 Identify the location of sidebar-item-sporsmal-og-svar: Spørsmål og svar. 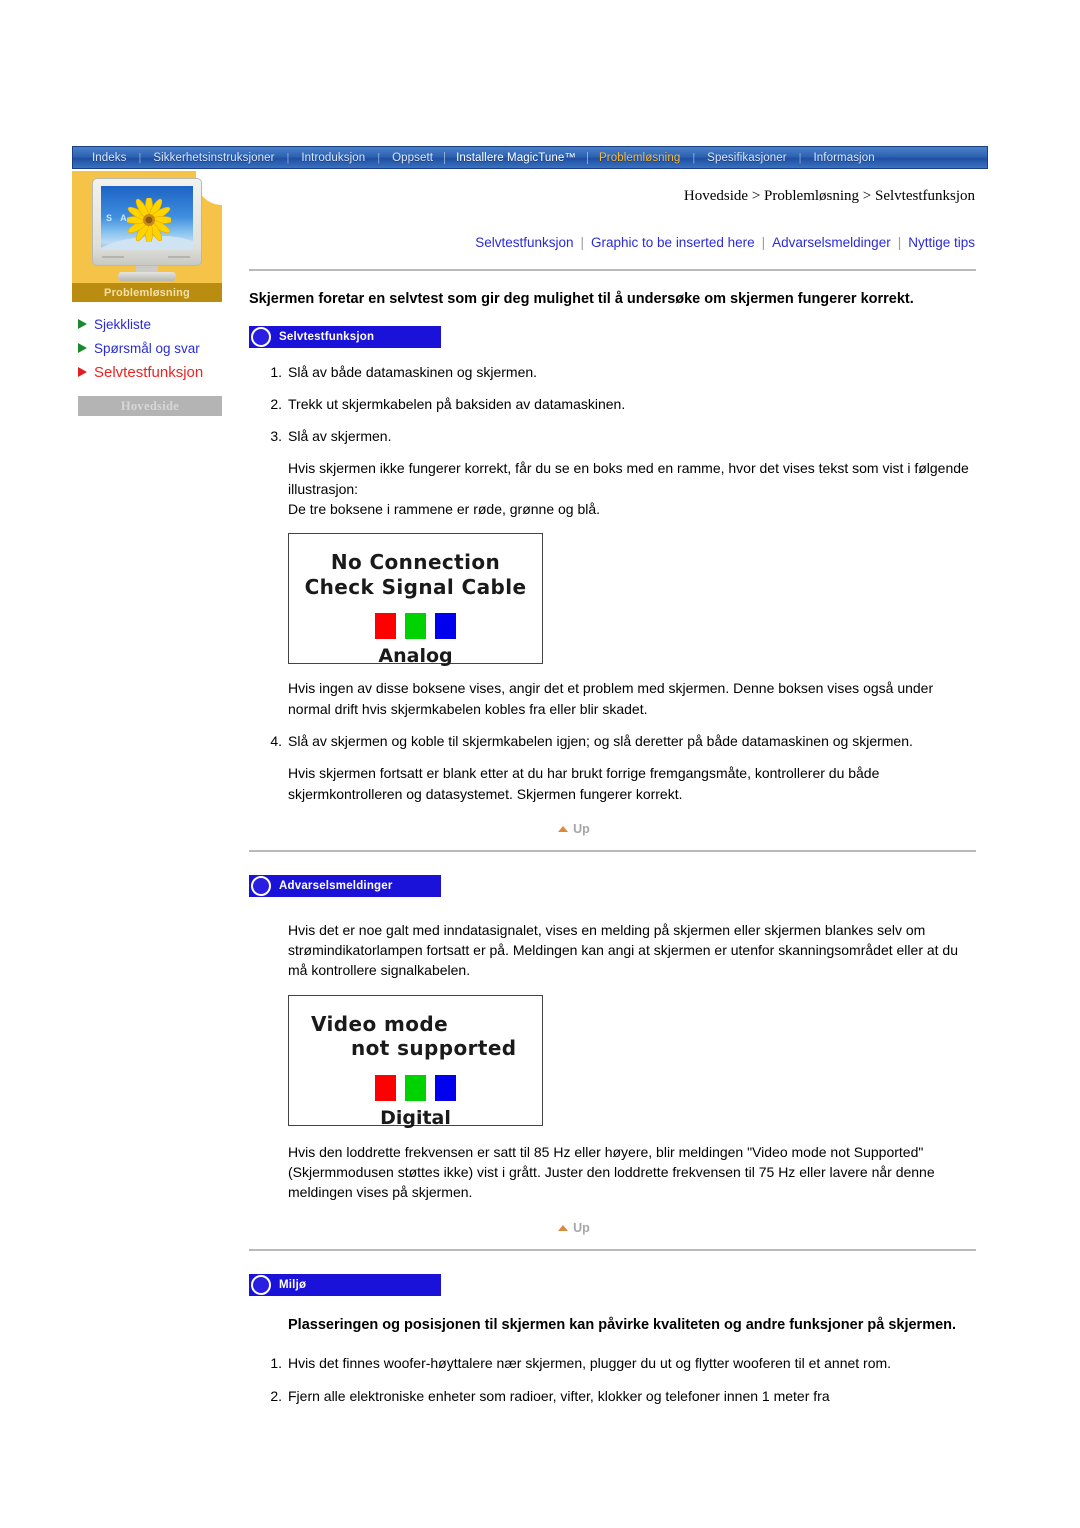
(150, 348).